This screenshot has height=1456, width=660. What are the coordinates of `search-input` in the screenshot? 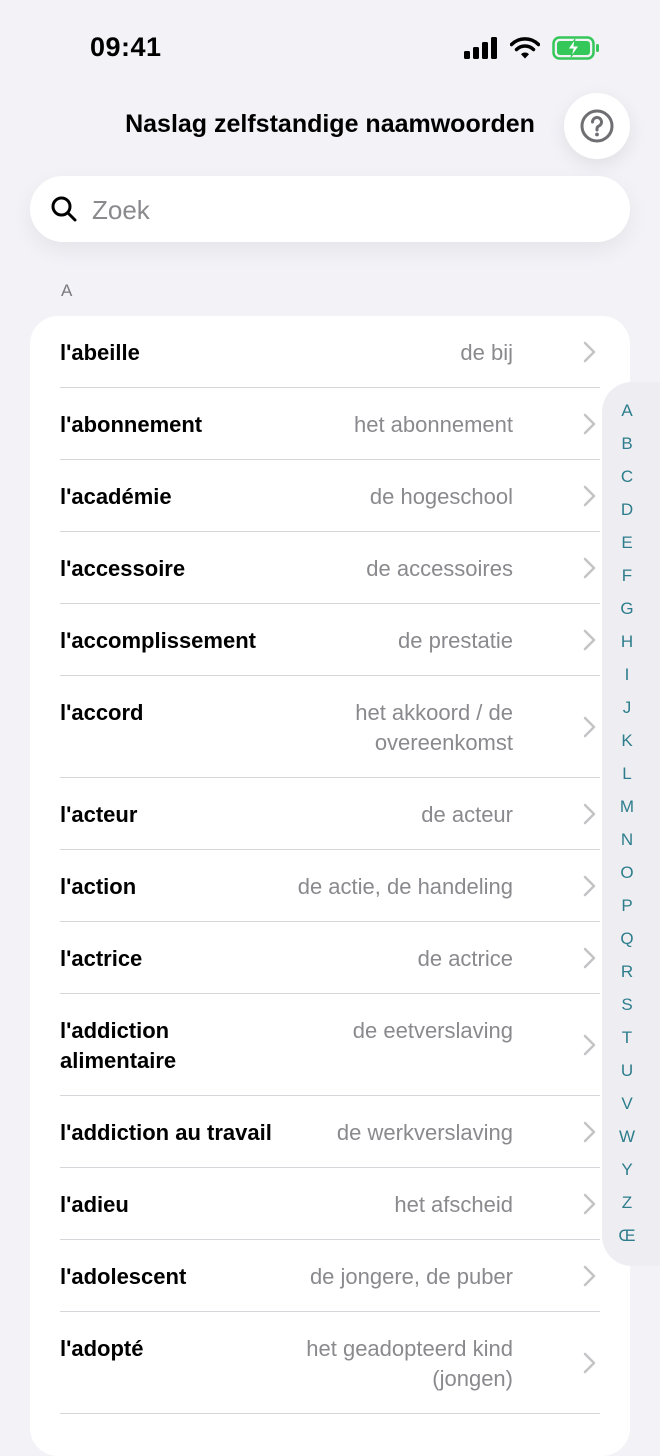 It's located at (352, 210).